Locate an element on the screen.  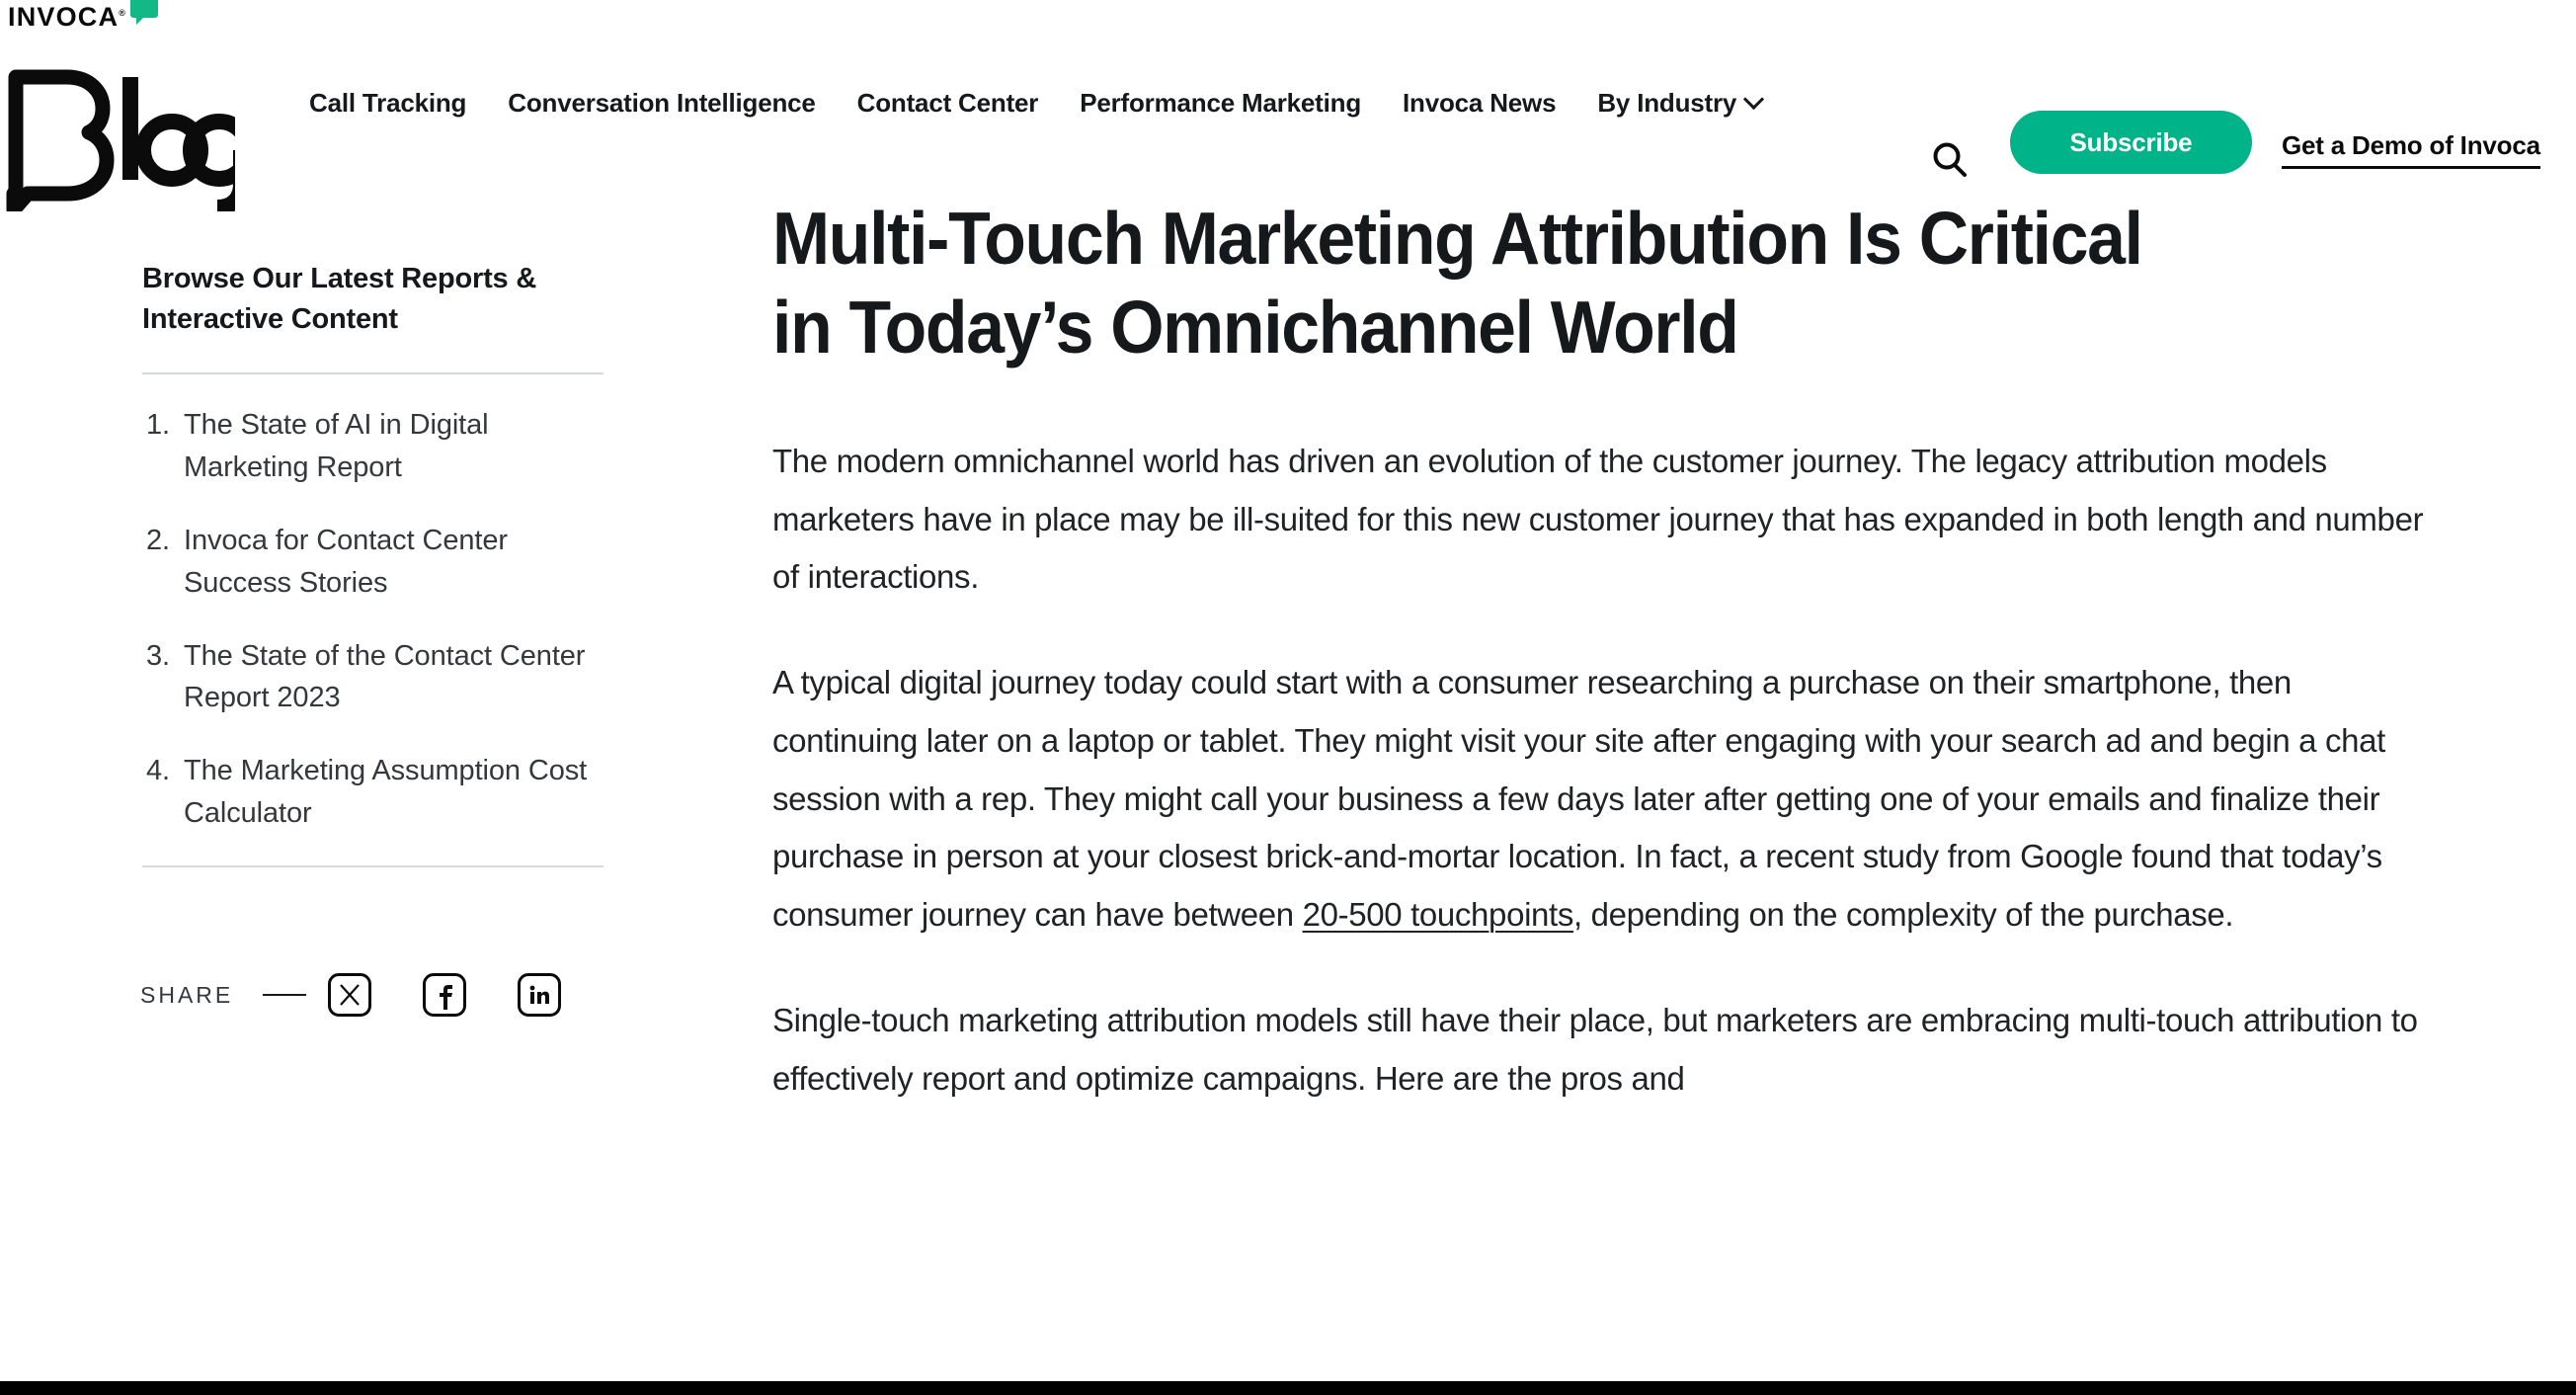
sidebar-divider-bottom is located at coordinates (373, 867).